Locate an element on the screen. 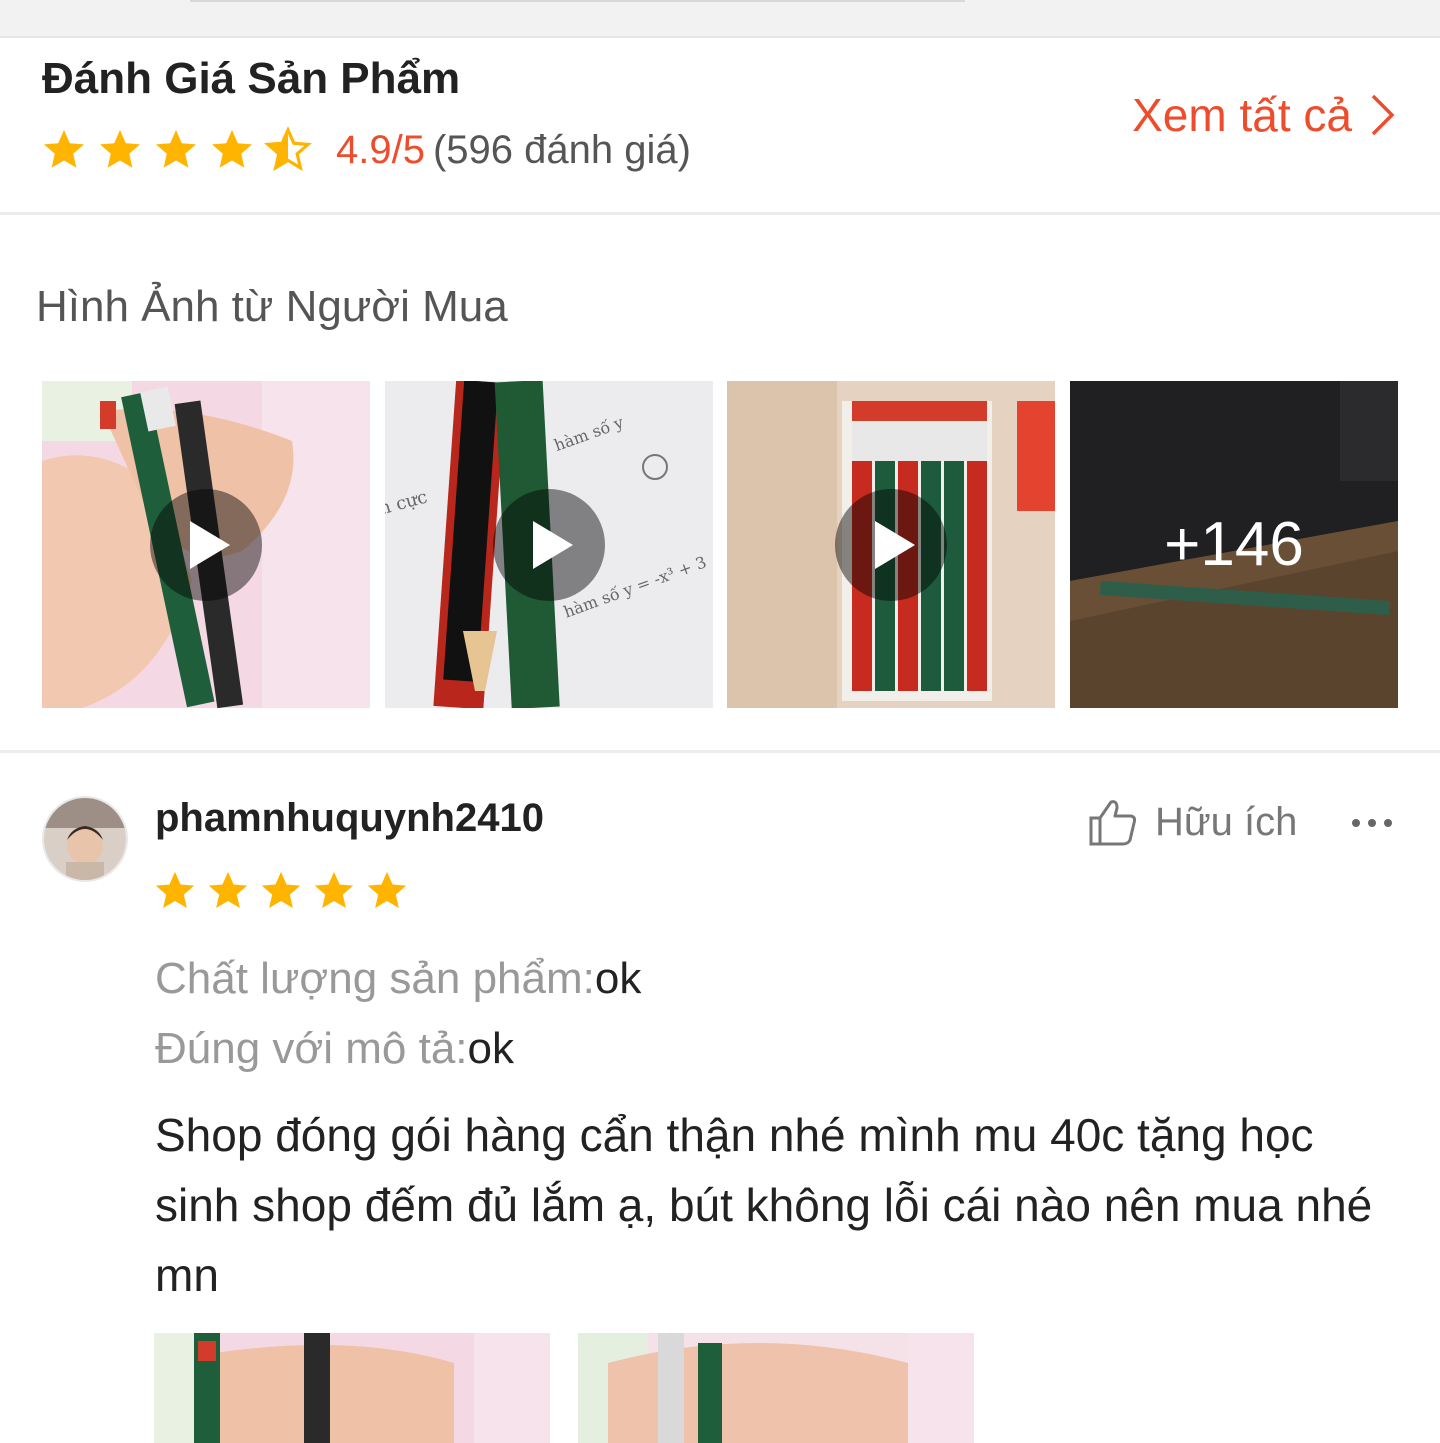 Image resolution: width=1440 pixels, height=1443 pixels. rating-title: Đánh Giá Sản Phẩm is located at coordinates (251, 78).